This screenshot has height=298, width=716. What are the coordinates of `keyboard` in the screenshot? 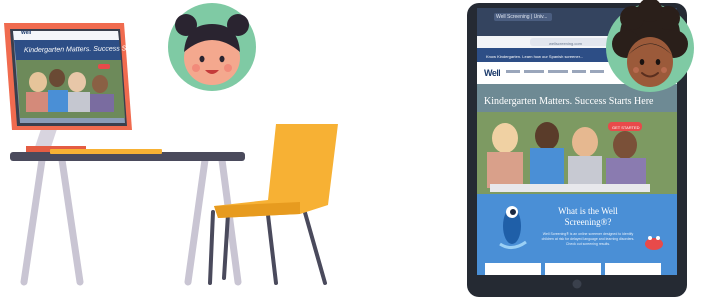 It's located at (106, 151).